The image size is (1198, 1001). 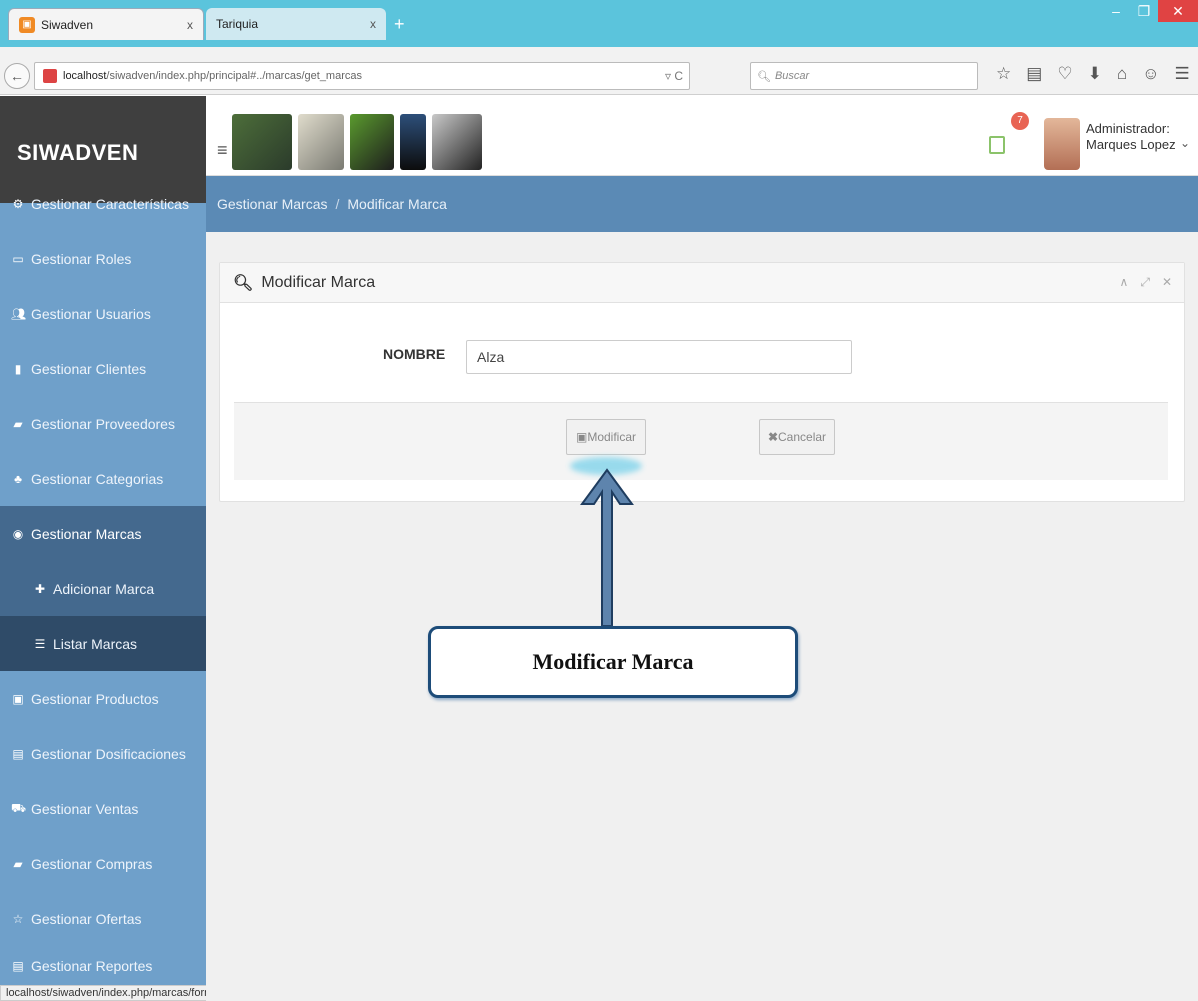 I want to click on pocket-icon: ♡, so click(x=1064, y=74).